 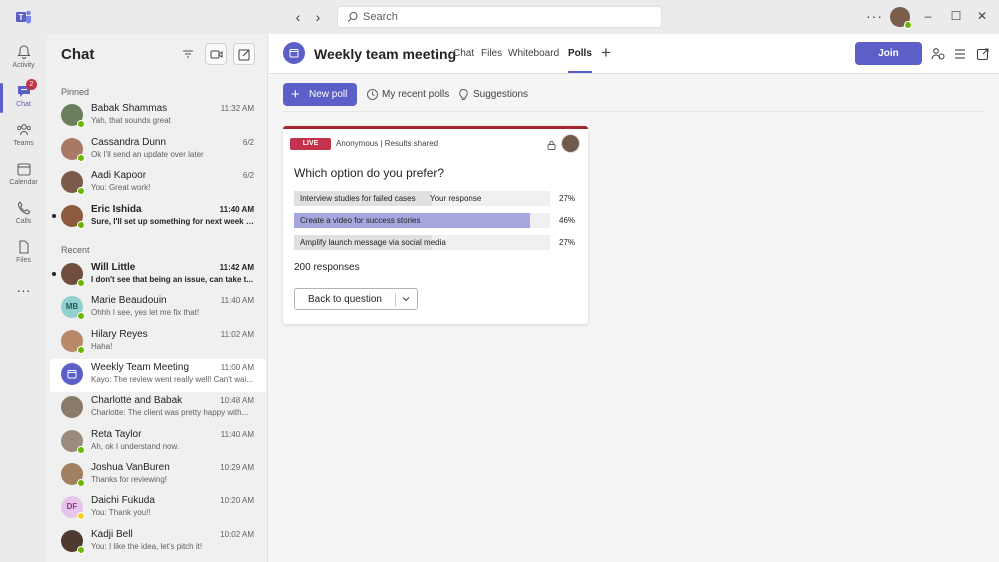 What do you see at coordinates (147, 154) in the screenshot?
I see `chat-preview: Ok I'll send an update over later` at bounding box center [147, 154].